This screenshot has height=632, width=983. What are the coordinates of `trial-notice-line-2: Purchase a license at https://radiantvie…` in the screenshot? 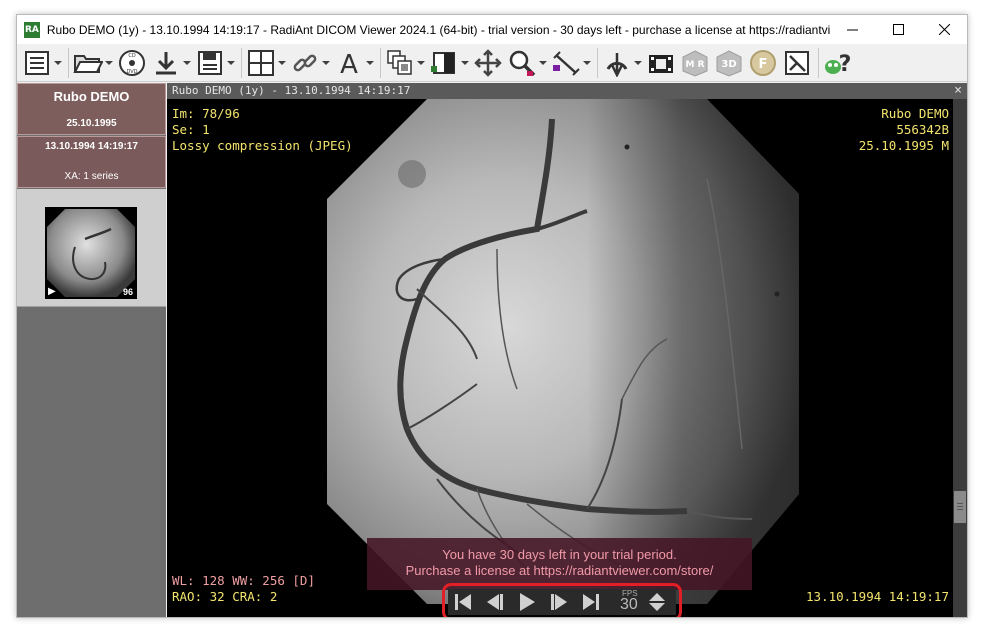 It's located at (559, 570).